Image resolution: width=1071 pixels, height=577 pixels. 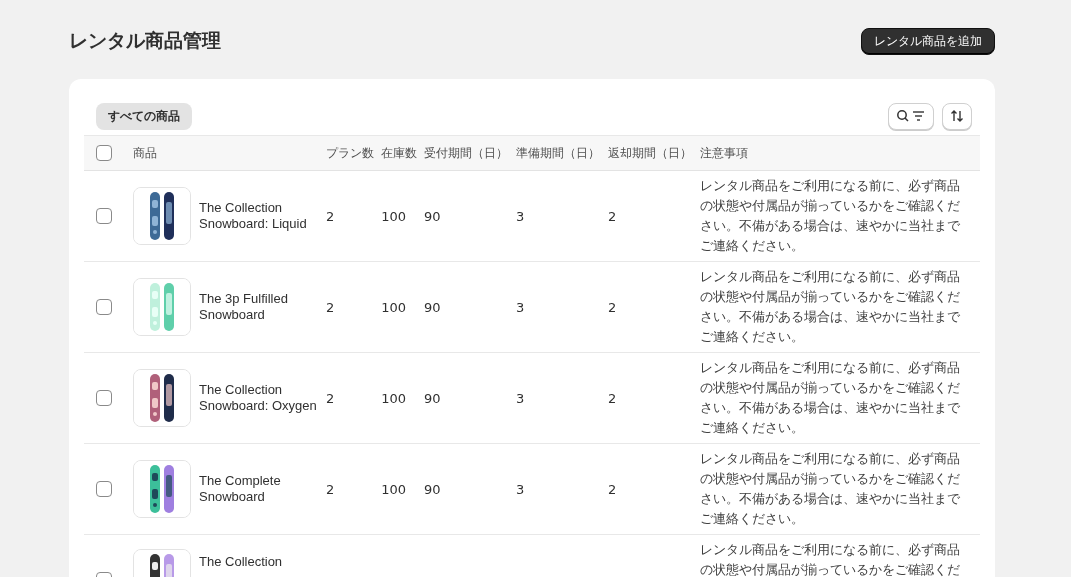 I want to click on column-header: 準備期間（日）, so click(x=558, y=152).